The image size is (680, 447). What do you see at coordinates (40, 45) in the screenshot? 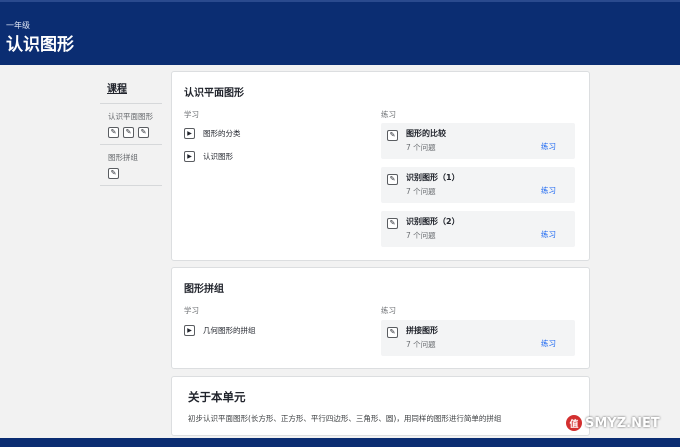
I see `unit-title: 认识图形` at bounding box center [40, 45].